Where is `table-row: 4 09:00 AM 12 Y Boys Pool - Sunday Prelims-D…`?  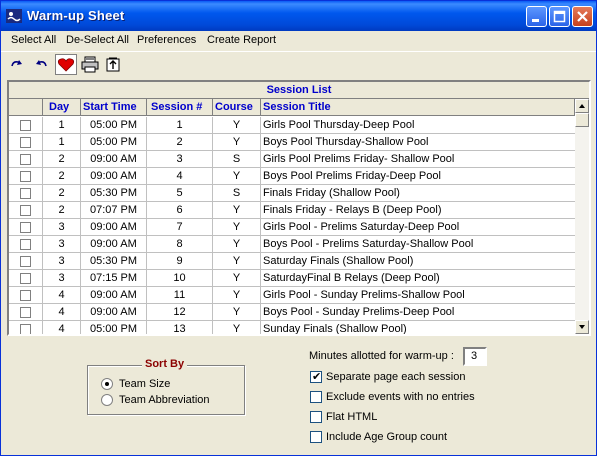
table-row: 4 09:00 AM 12 Y Boys Pool - Sunday Prelims-D… is located at coordinates (293, 312).